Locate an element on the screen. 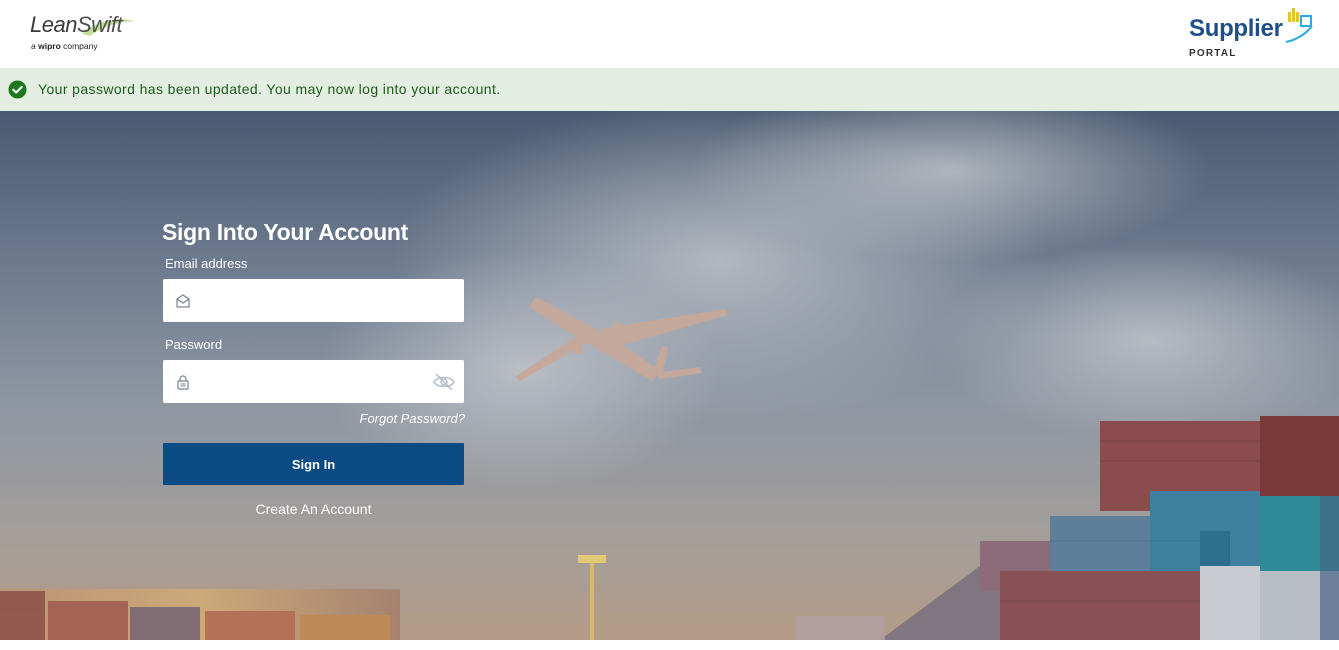  sign-in-button: Sign In is located at coordinates (313, 464).